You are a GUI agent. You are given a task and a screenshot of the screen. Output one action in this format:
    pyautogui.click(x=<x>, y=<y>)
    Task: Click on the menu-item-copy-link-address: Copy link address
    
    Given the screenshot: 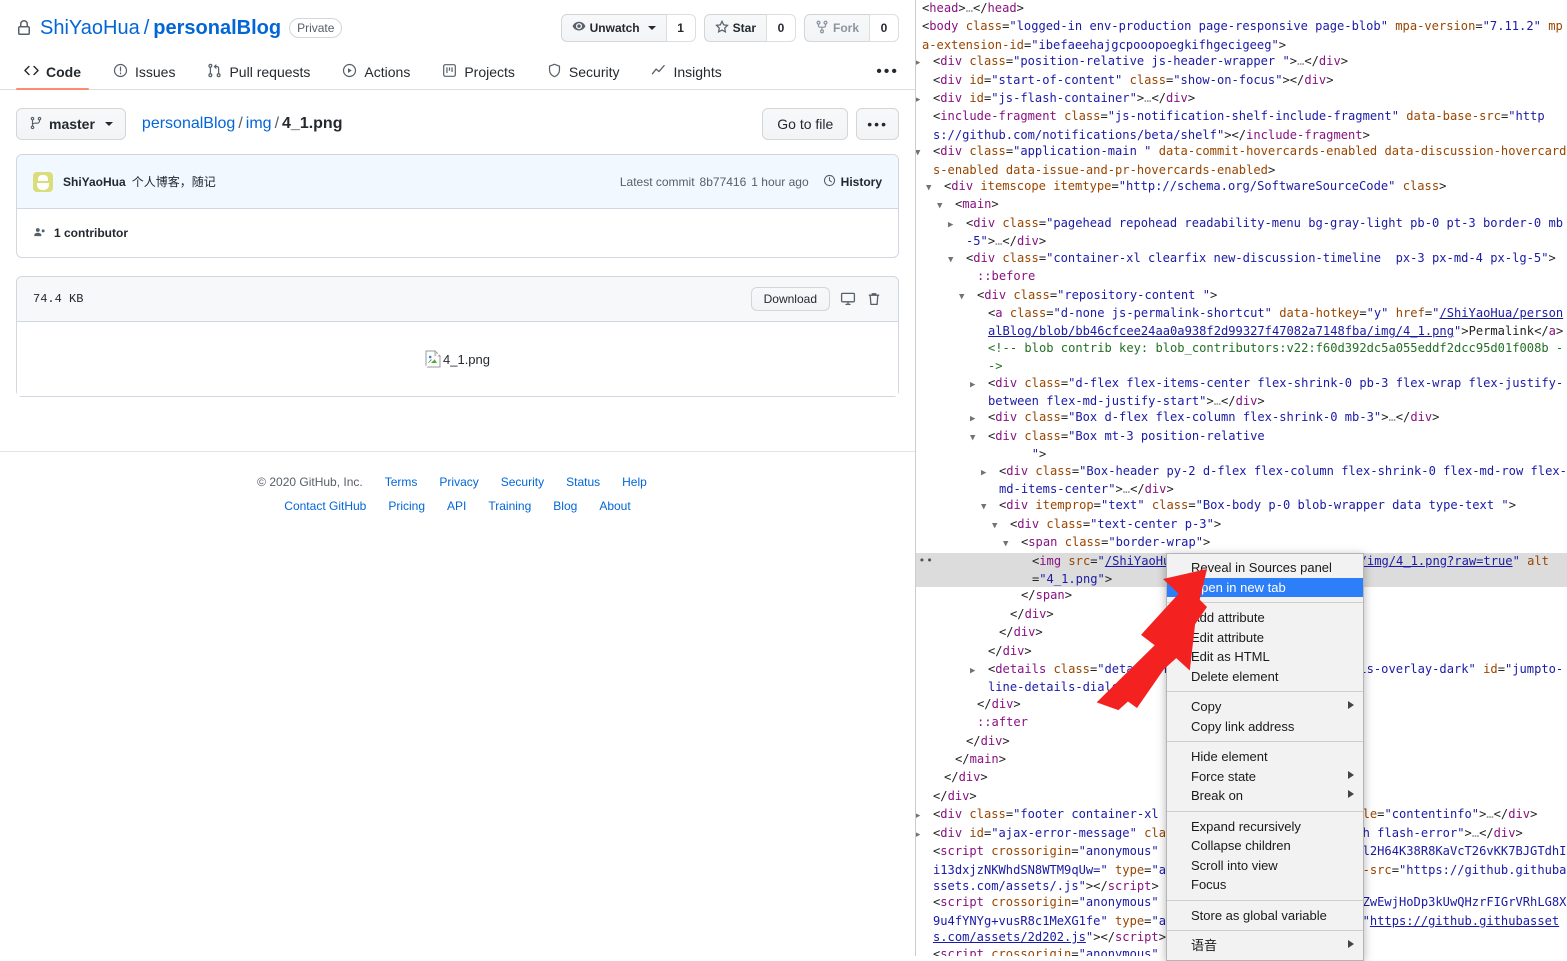 What is the action you would take?
    pyautogui.click(x=1265, y=727)
    